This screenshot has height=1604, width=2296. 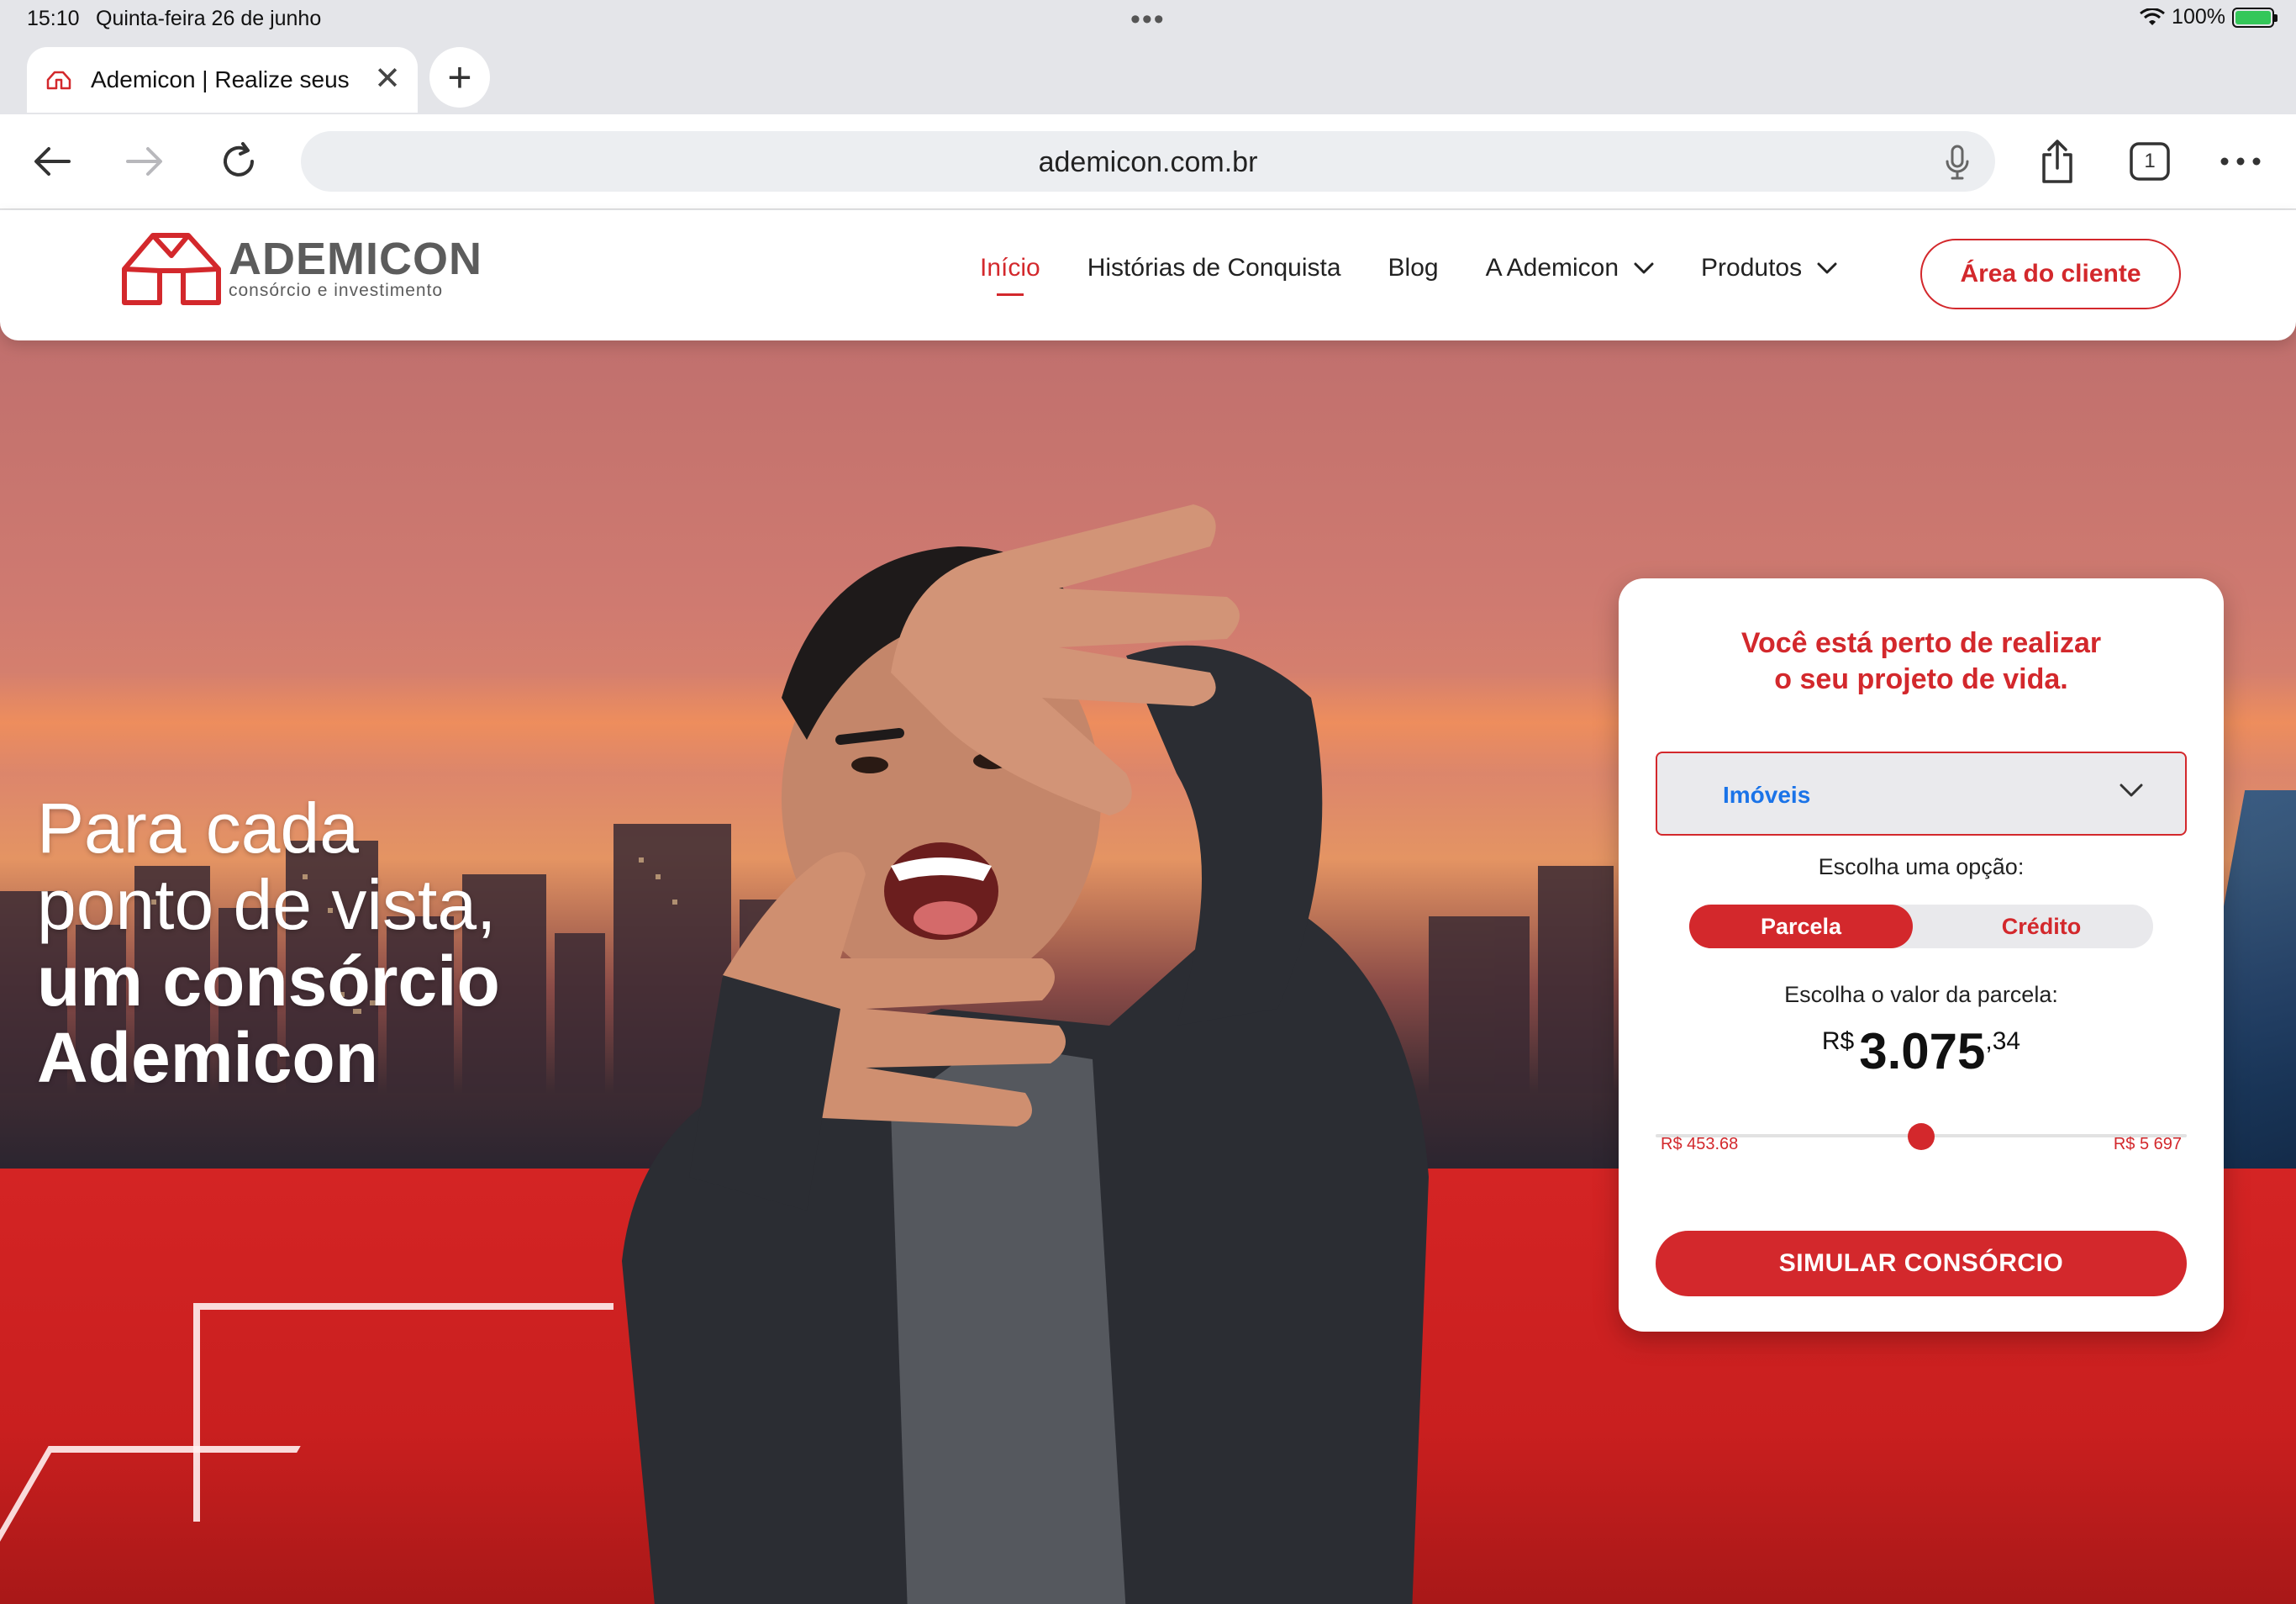 What do you see at coordinates (59, 80) in the screenshot?
I see `ademicon-favicon-icon` at bounding box center [59, 80].